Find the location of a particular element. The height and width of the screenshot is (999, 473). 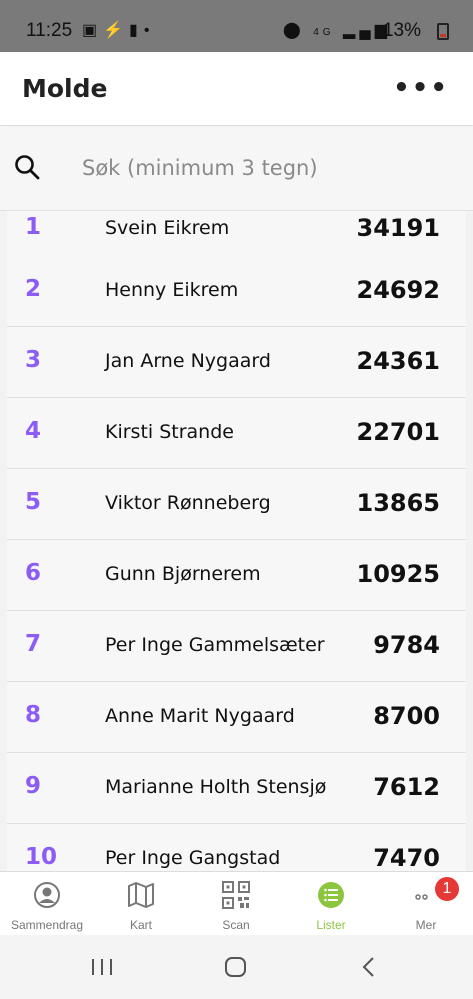

participant-score: 24361 is located at coordinates (398, 361).